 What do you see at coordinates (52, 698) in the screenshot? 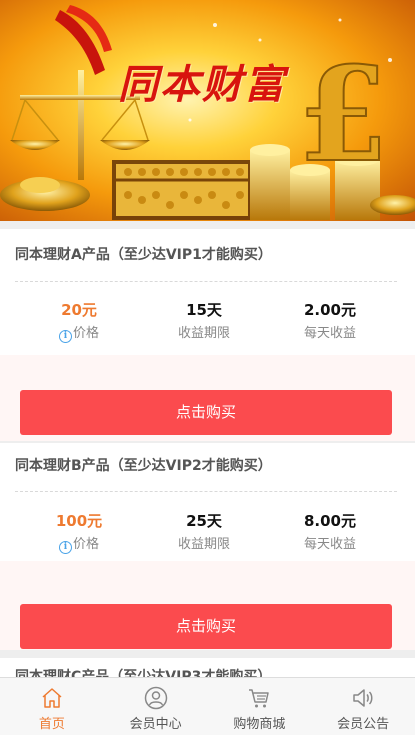
I see `home-icon` at bounding box center [52, 698].